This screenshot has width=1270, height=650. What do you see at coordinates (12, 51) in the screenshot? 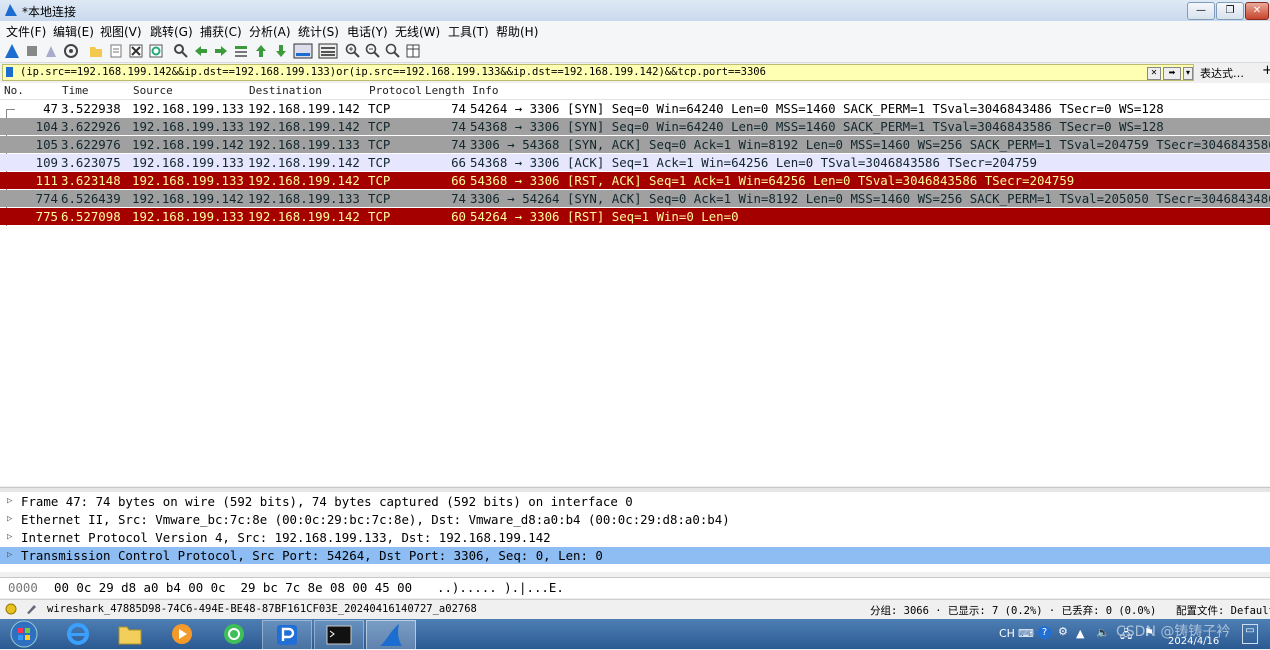
I see `start-capture-icon` at bounding box center [12, 51].